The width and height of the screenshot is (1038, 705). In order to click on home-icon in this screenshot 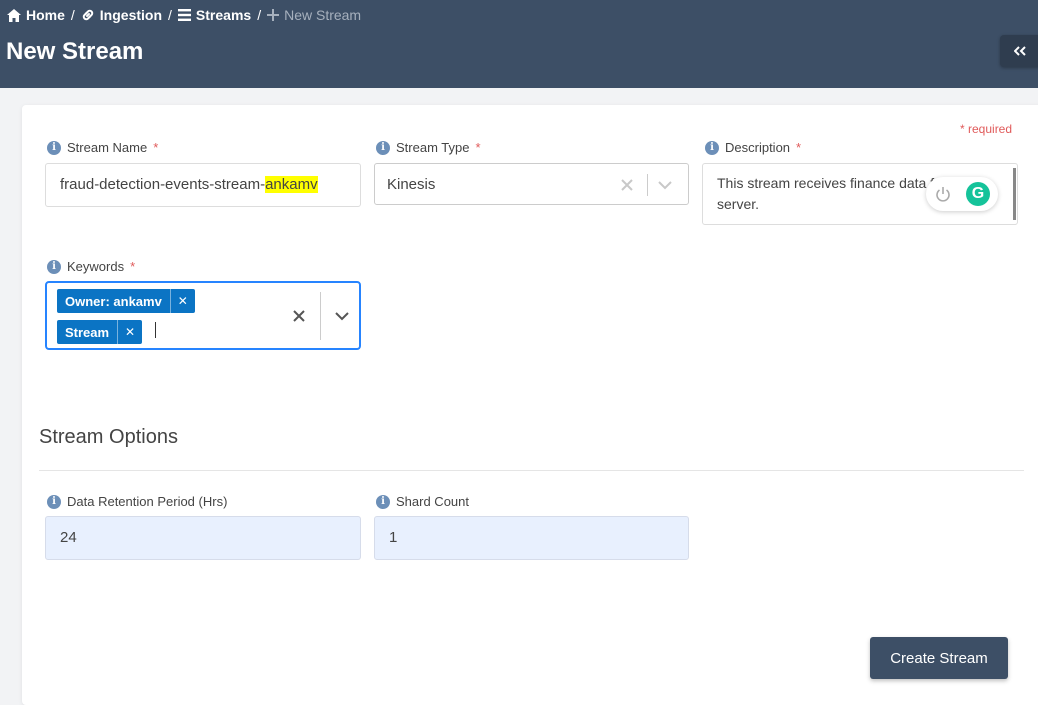, I will do `click(14, 15)`.